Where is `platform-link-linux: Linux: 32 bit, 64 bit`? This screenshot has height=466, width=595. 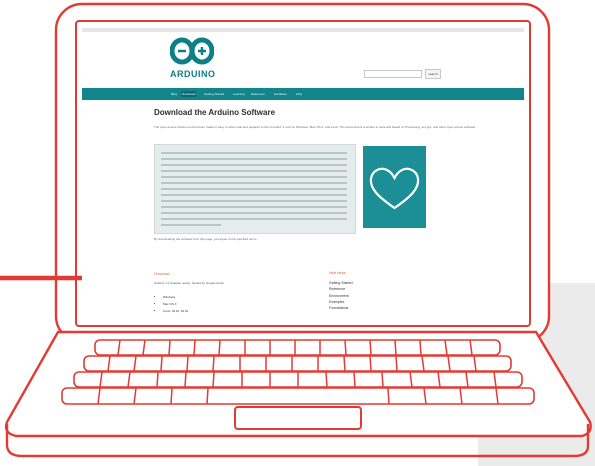
platform-link-linux: Linux: 32 bit, 64 bit is located at coordinates (175, 311).